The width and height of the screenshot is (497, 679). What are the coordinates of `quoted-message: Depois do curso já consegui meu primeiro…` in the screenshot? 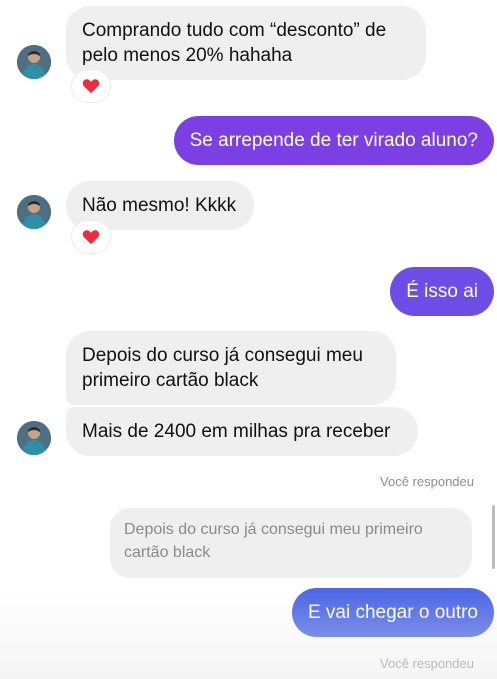 It's located at (291, 543).